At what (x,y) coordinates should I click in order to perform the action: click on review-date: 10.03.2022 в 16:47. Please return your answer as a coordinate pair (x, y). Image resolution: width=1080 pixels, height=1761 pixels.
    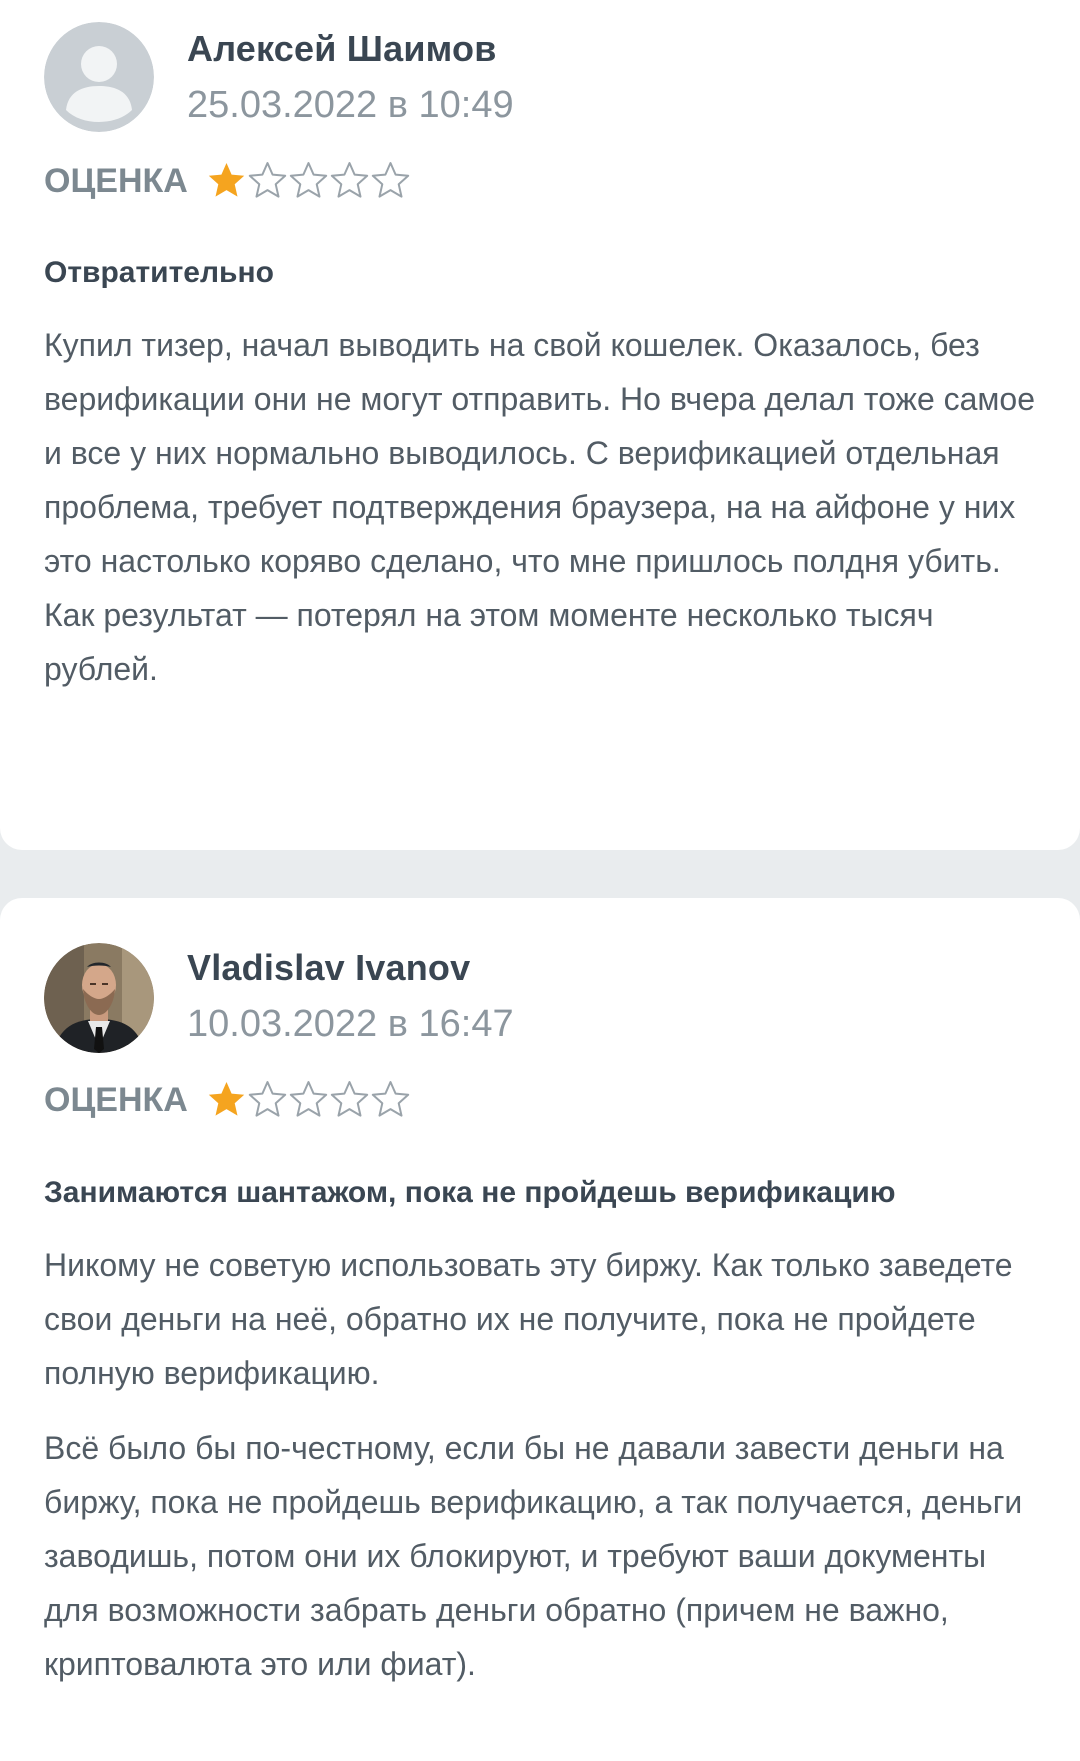
    Looking at the image, I should click on (350, 1024).